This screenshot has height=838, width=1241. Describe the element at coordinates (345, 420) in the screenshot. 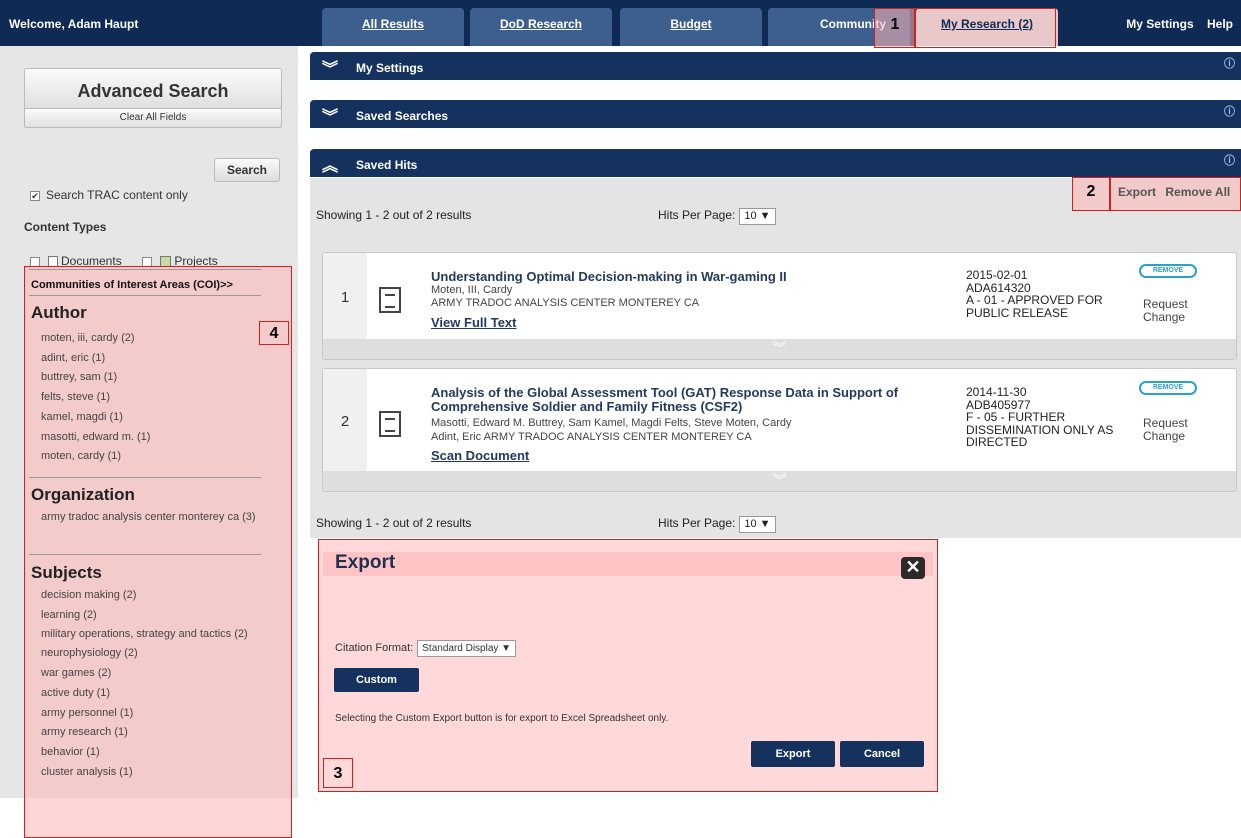

I see `result-number: 2` at that location.